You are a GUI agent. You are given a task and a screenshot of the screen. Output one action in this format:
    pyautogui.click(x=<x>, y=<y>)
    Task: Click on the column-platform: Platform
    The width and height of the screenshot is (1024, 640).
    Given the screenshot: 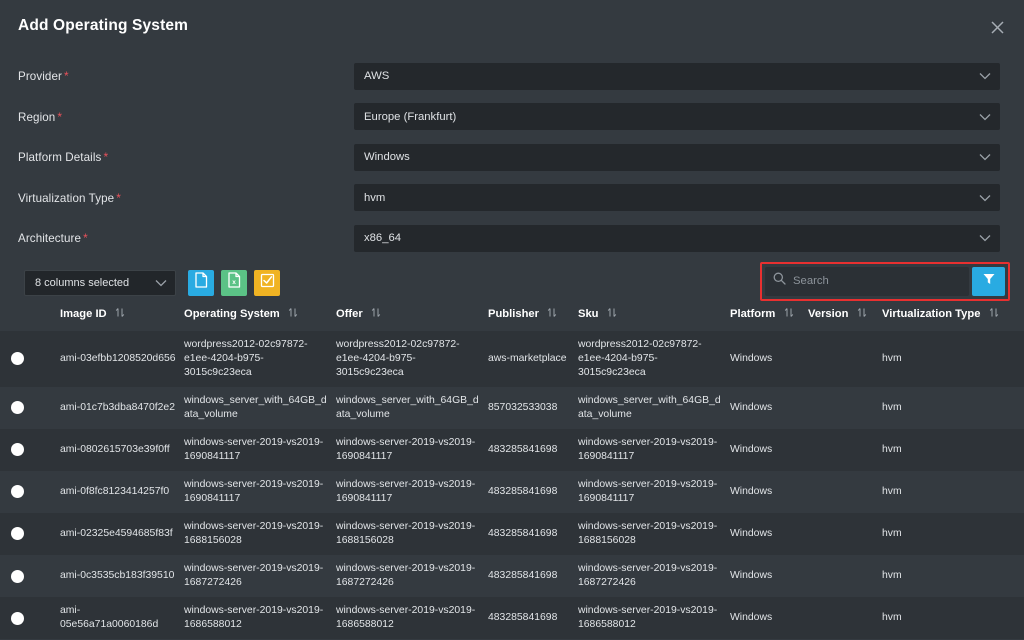 What is the action you would take?
    pyautogui.click(x=769, y=316)
    